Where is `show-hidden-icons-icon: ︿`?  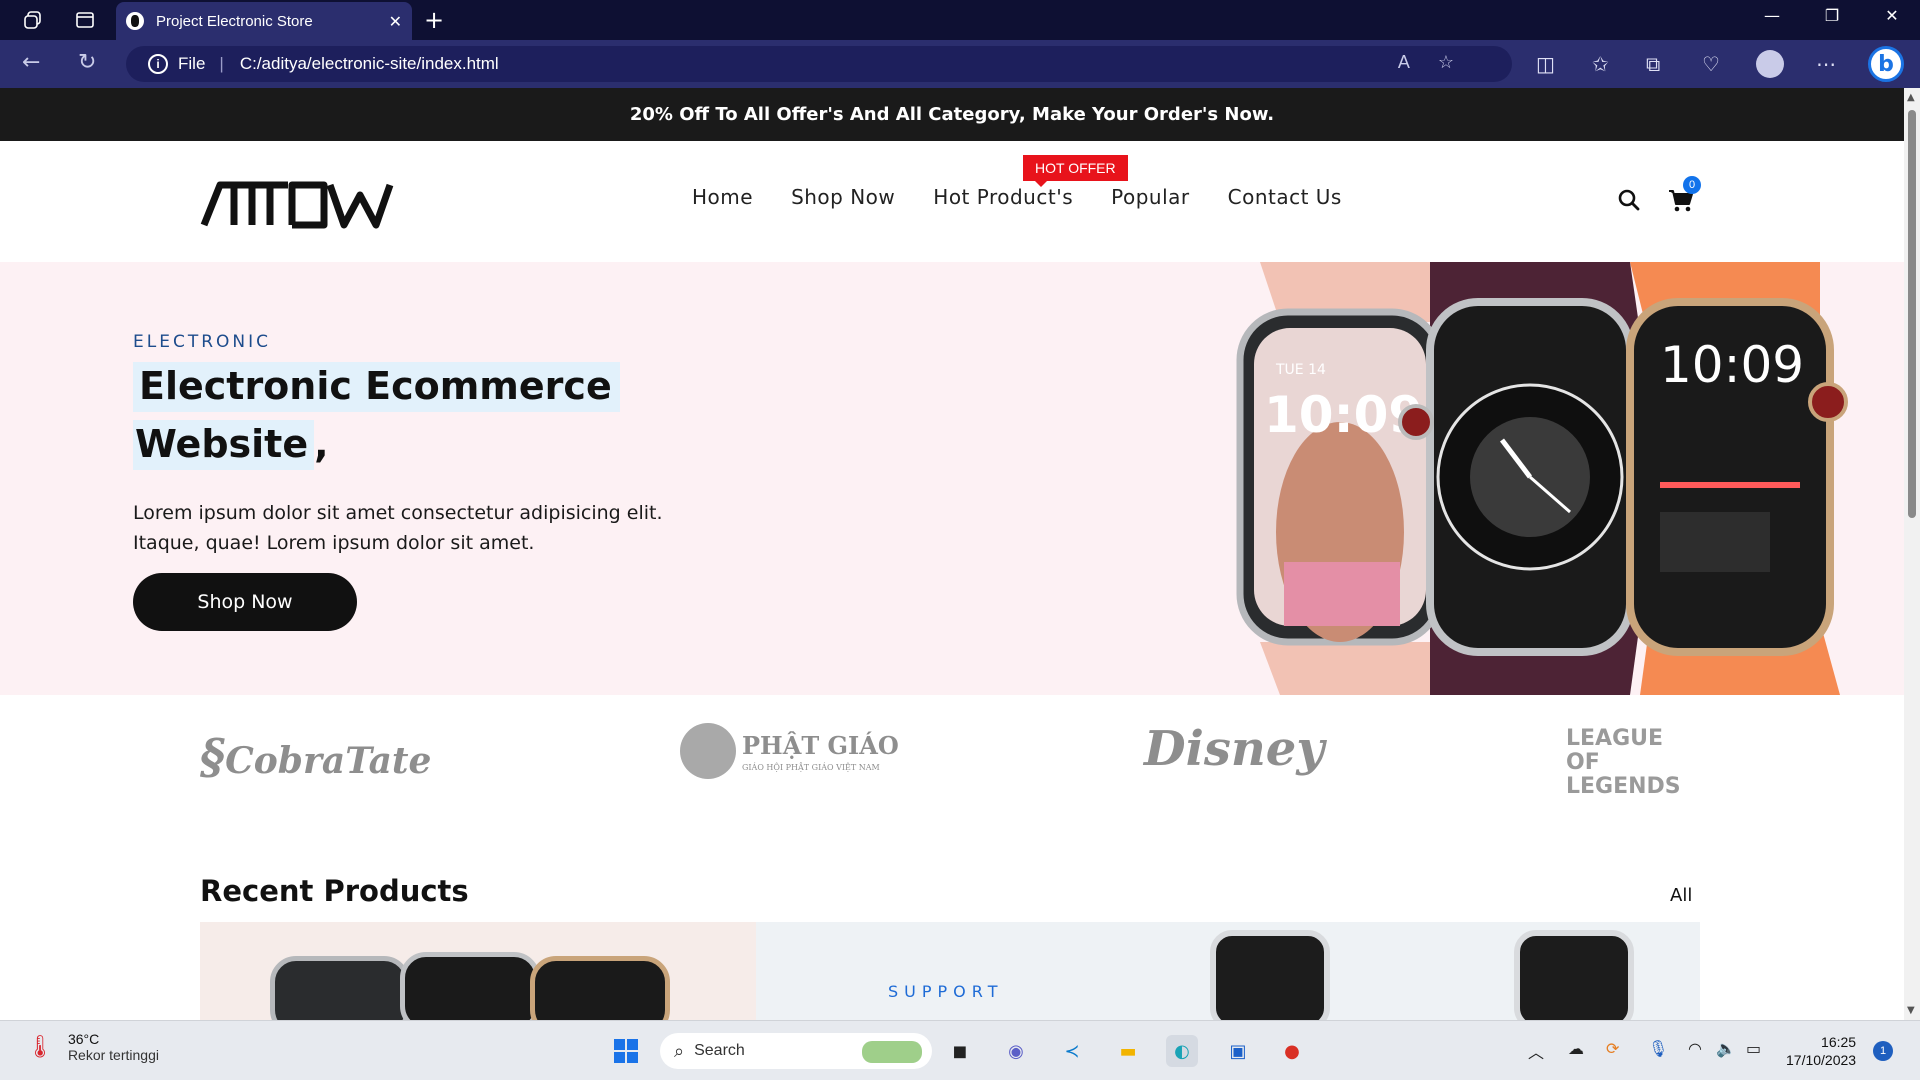
show-hidden-icons-icon: ︿ is located at coordinates (1536, 1051).